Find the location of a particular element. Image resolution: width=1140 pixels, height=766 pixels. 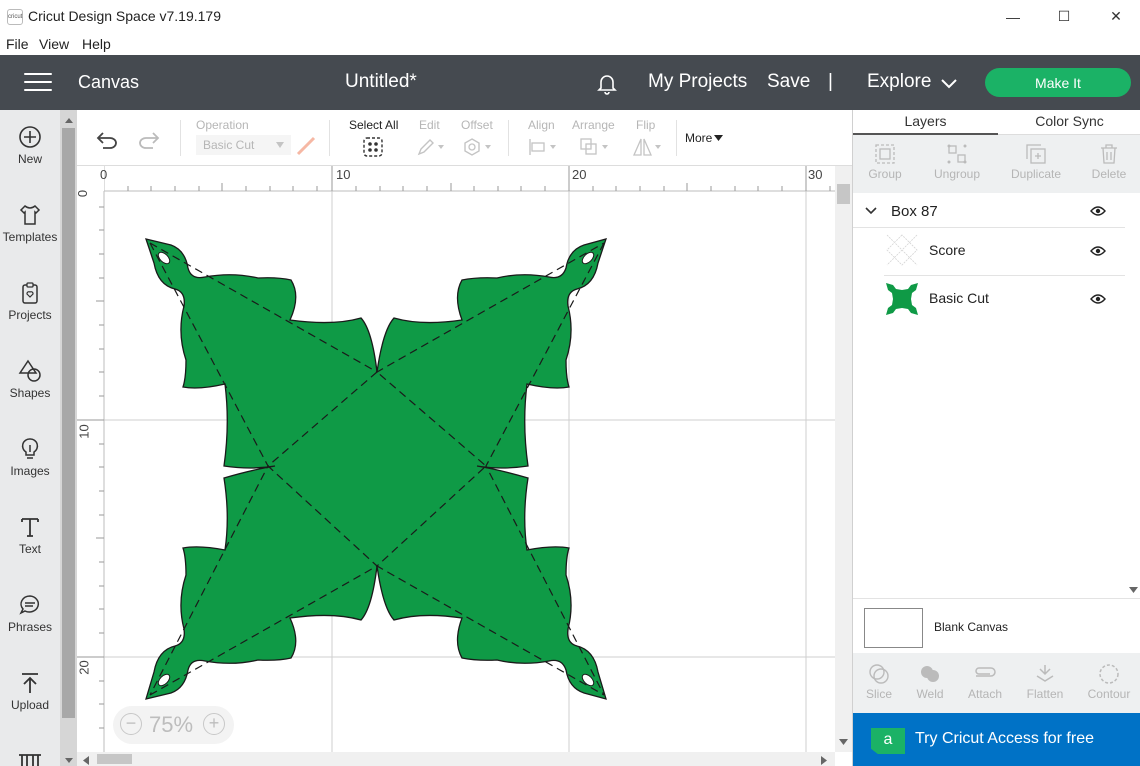

sidebar-item-templates: Templates is located at coordinates (30, 237).